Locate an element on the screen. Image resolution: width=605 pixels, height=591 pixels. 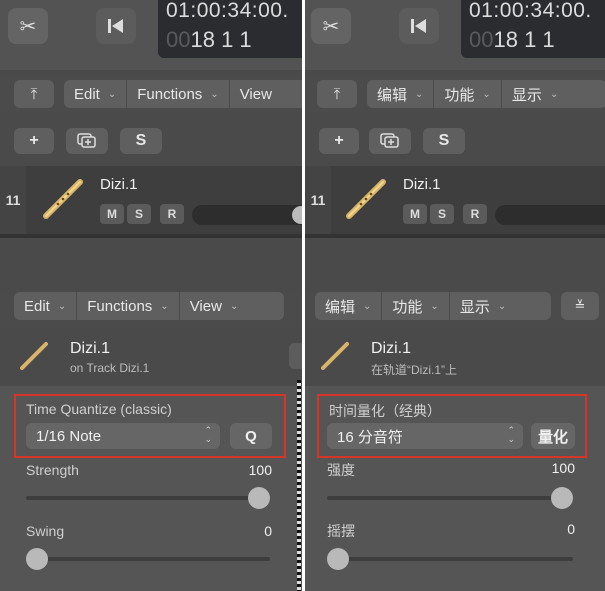
tracks-menu-segment: 编辑 ⌄ 功能 ⌄ 显示 ⌄ is located at coordinates (486, 94).